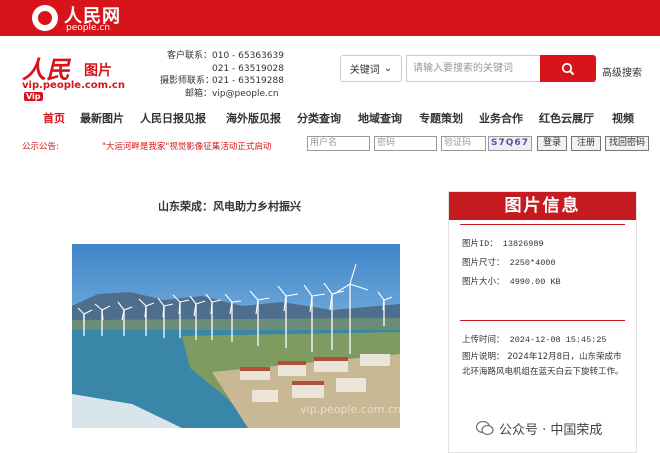 The height and width of the screenshot is (453, 660). What do you see at coordinates (463, 143) in the screenshot?
I see `captcha-input: 验证码` at bounding box center [463, 143].